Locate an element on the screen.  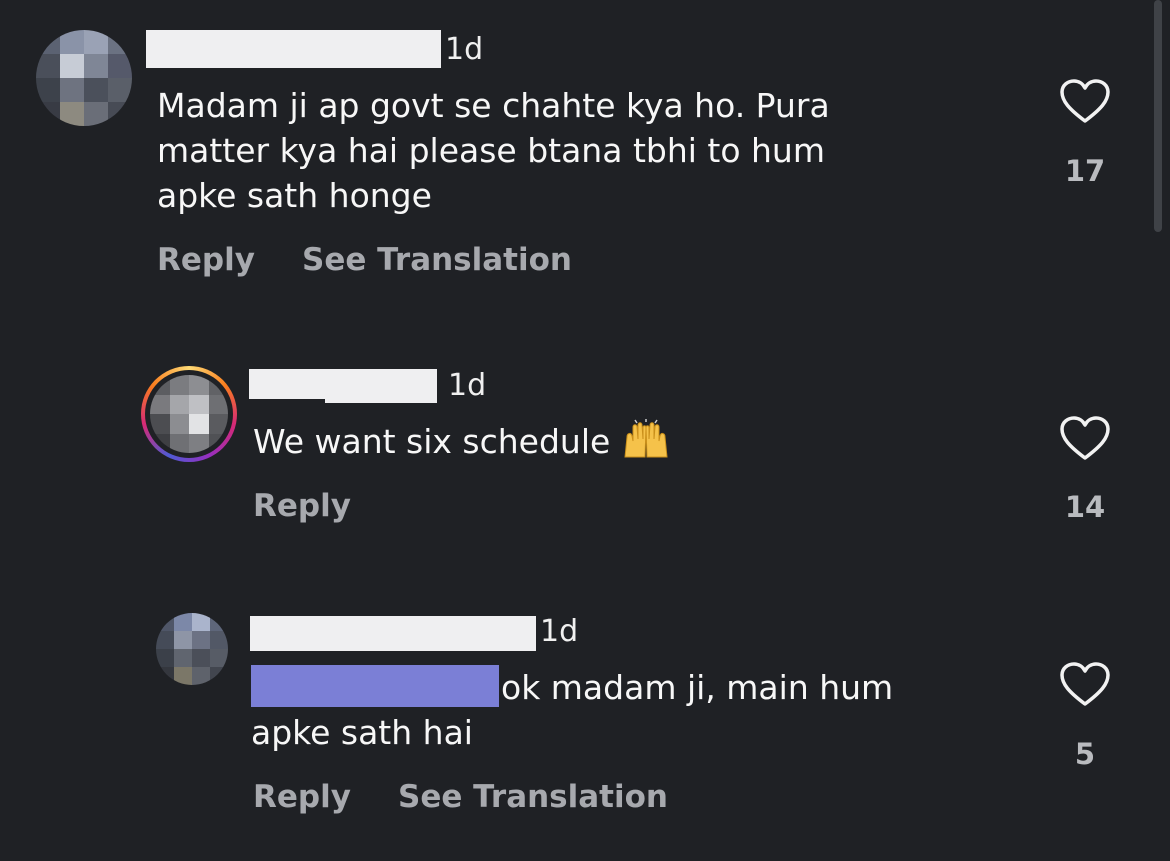
reply-button: Reply is located at coordinates (302, 797).